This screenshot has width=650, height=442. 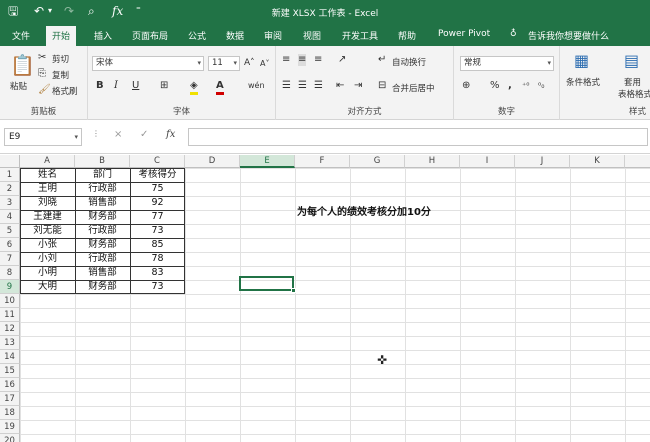 I want to click on formula-bar: E9 ▾ ⋮ × ✓ fx, so click(x=325, y=137).